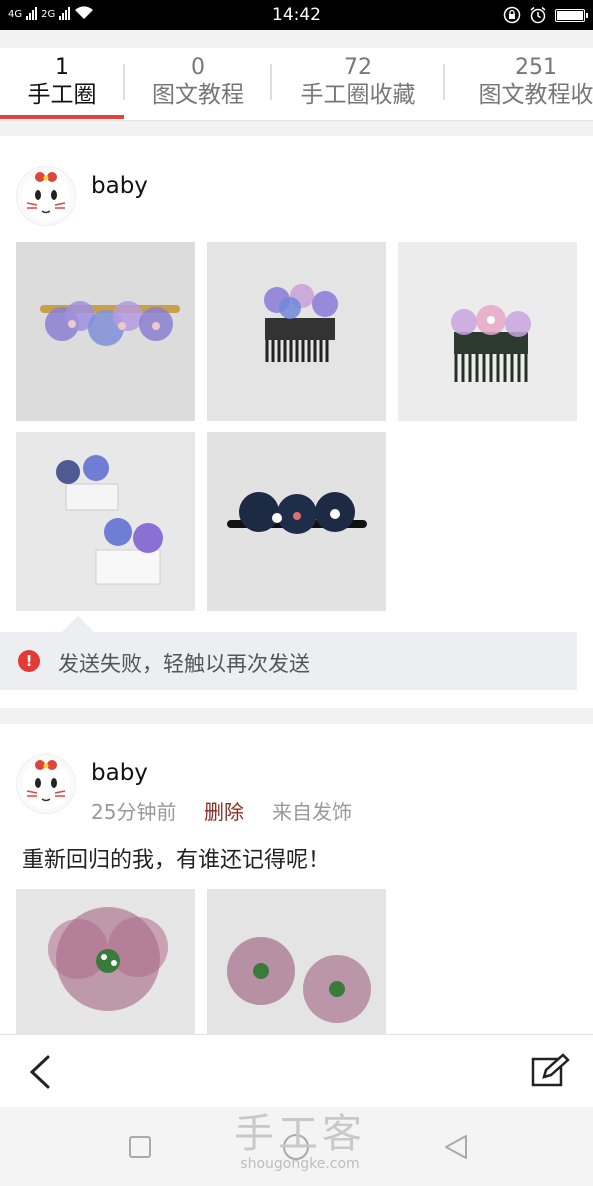 The height and width of the screenshot is (1186, 593). Describe the element at coordinates (550, 1071) in the screenshot. I see `edit-icon` at that location.